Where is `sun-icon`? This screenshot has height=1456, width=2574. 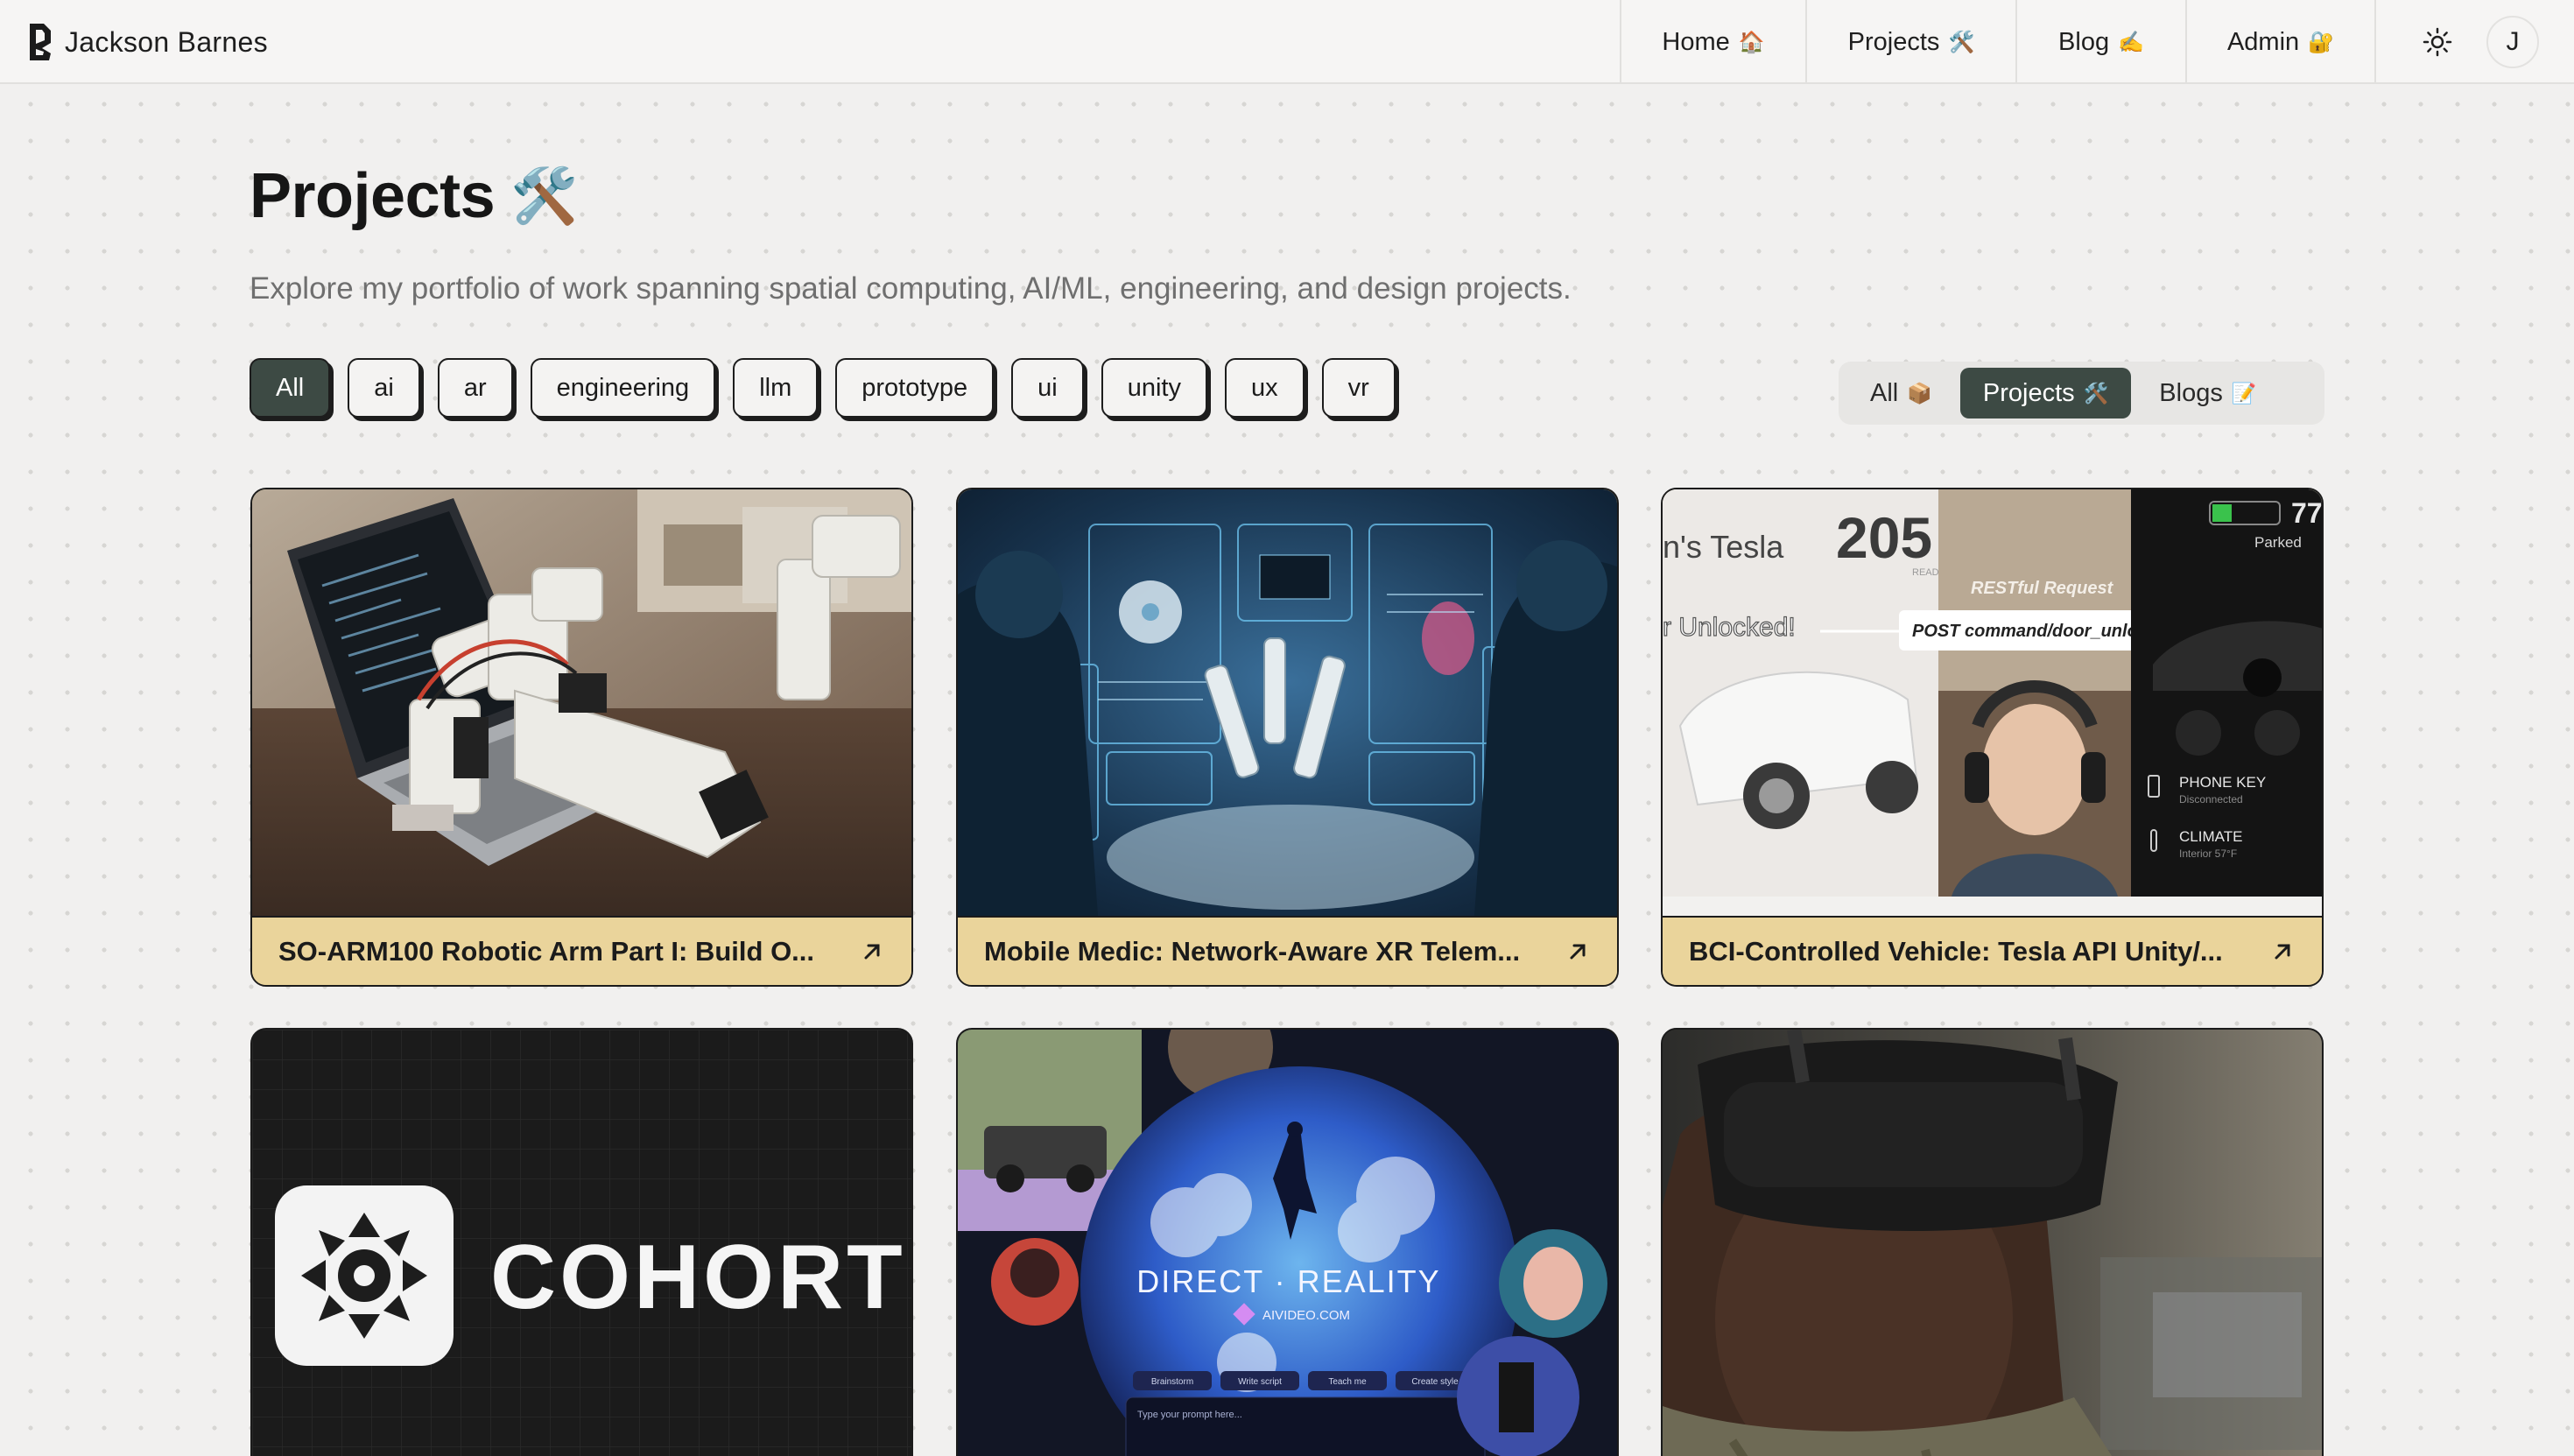
sun-icon is located at coordinates (2437, 42).